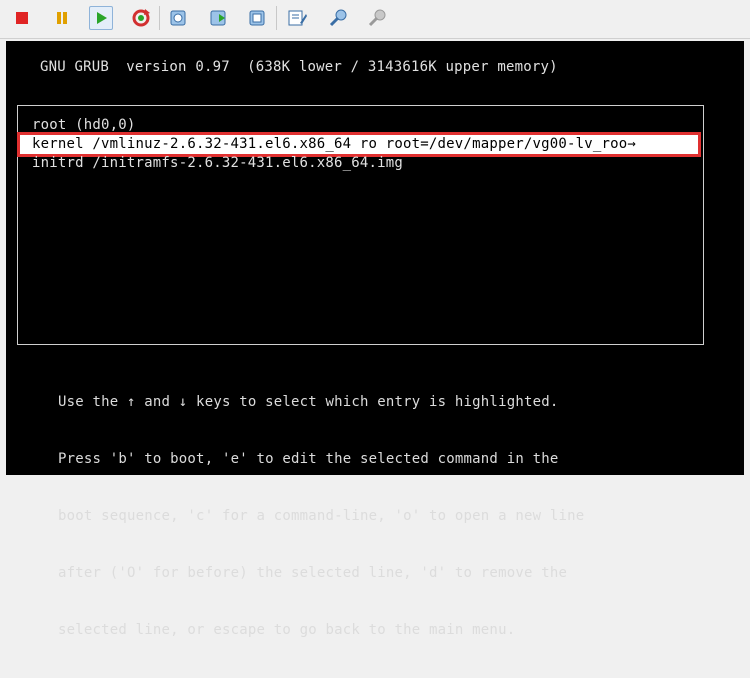 This screenshot has height=678, width=750. I want to click on reset-icon, so click(141, 18).